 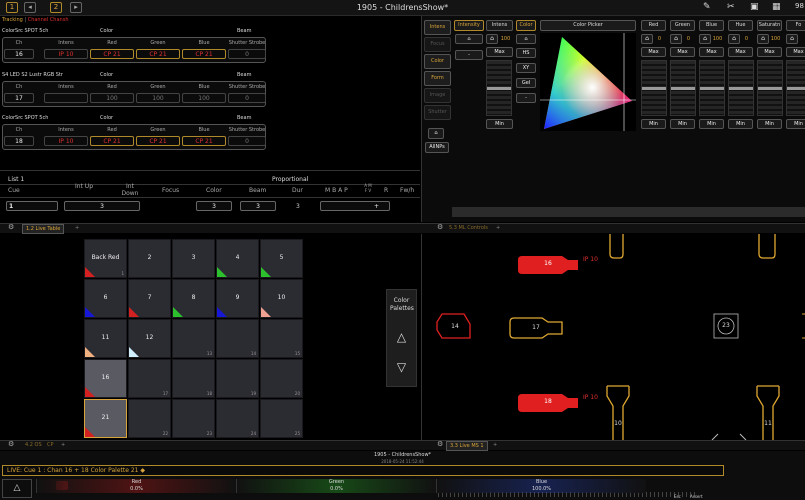 What do you see at coordinates (548, 401) in the screenshot?
I see `fixture-18-label: 18` at bounding box center [548, 401].